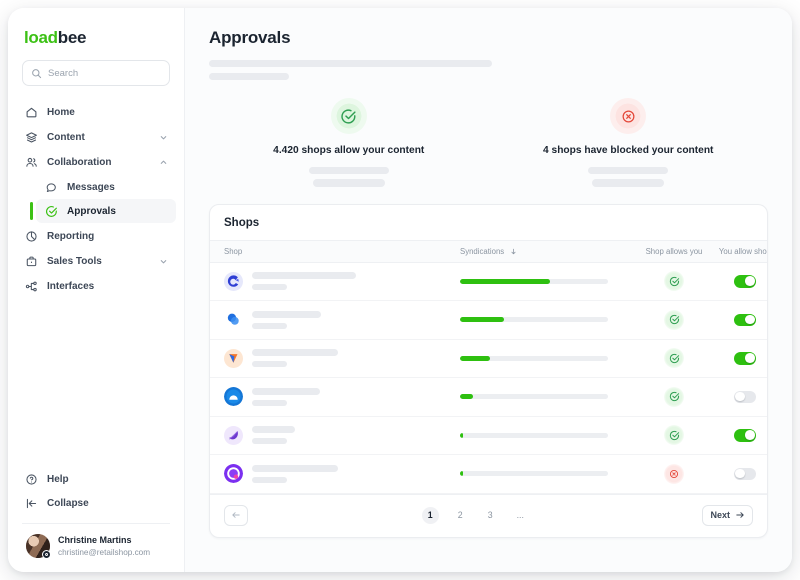 This screenshot has width=800, height=580. What do you see at coordinates (96, 503) in the screenshot?
I see `collapse-button: Collapse` at bounding box center [96, 503].